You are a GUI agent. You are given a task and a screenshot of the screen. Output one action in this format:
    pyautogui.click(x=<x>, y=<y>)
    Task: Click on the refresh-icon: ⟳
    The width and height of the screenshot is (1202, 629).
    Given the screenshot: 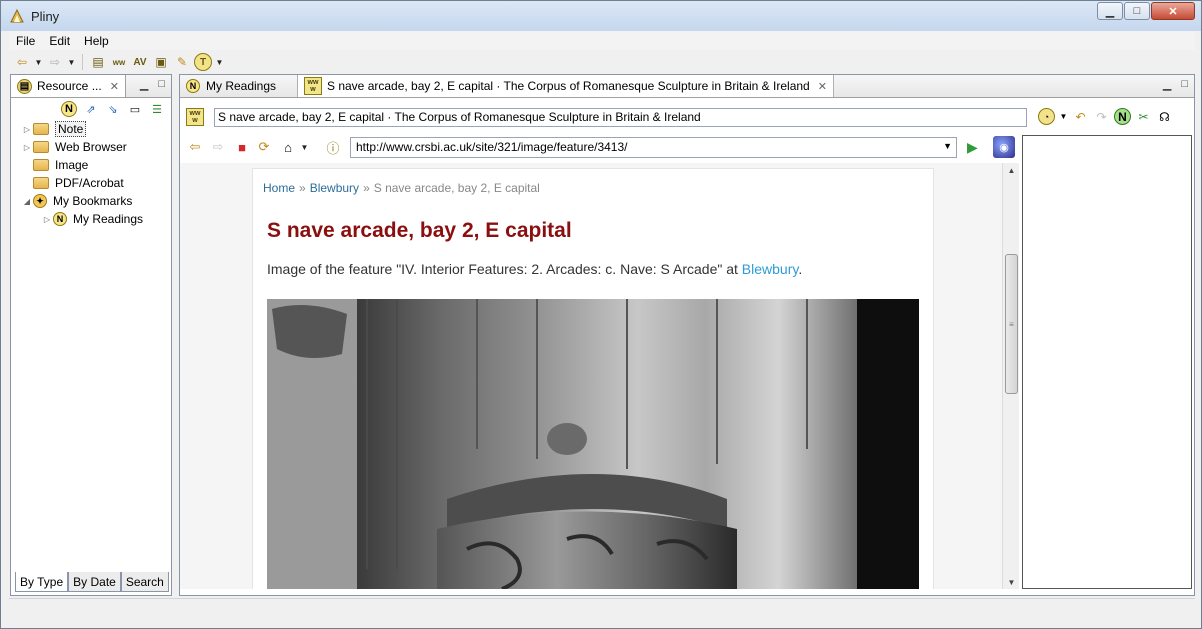 What is the action you would take?
    pyautogui.click(x=264, y=147)
    